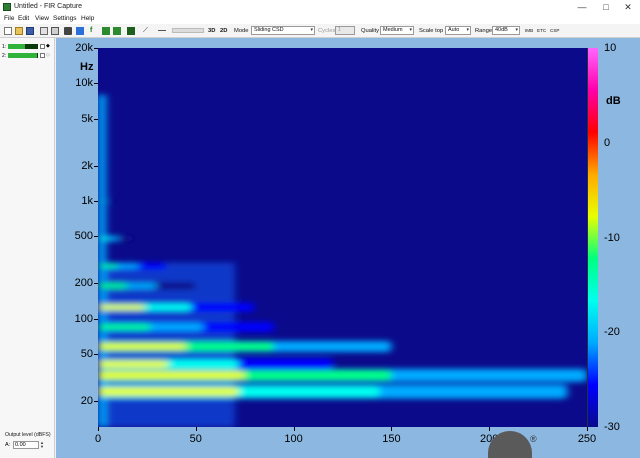  I want to click on colorbar-tick-label: -30, so click(612, 427).